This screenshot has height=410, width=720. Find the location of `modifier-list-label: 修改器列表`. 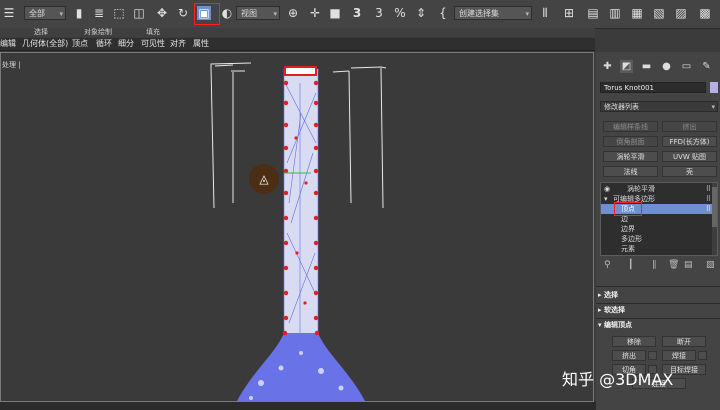

modifier-list-label: 修改器列表 is located at coordinates (621, 107).